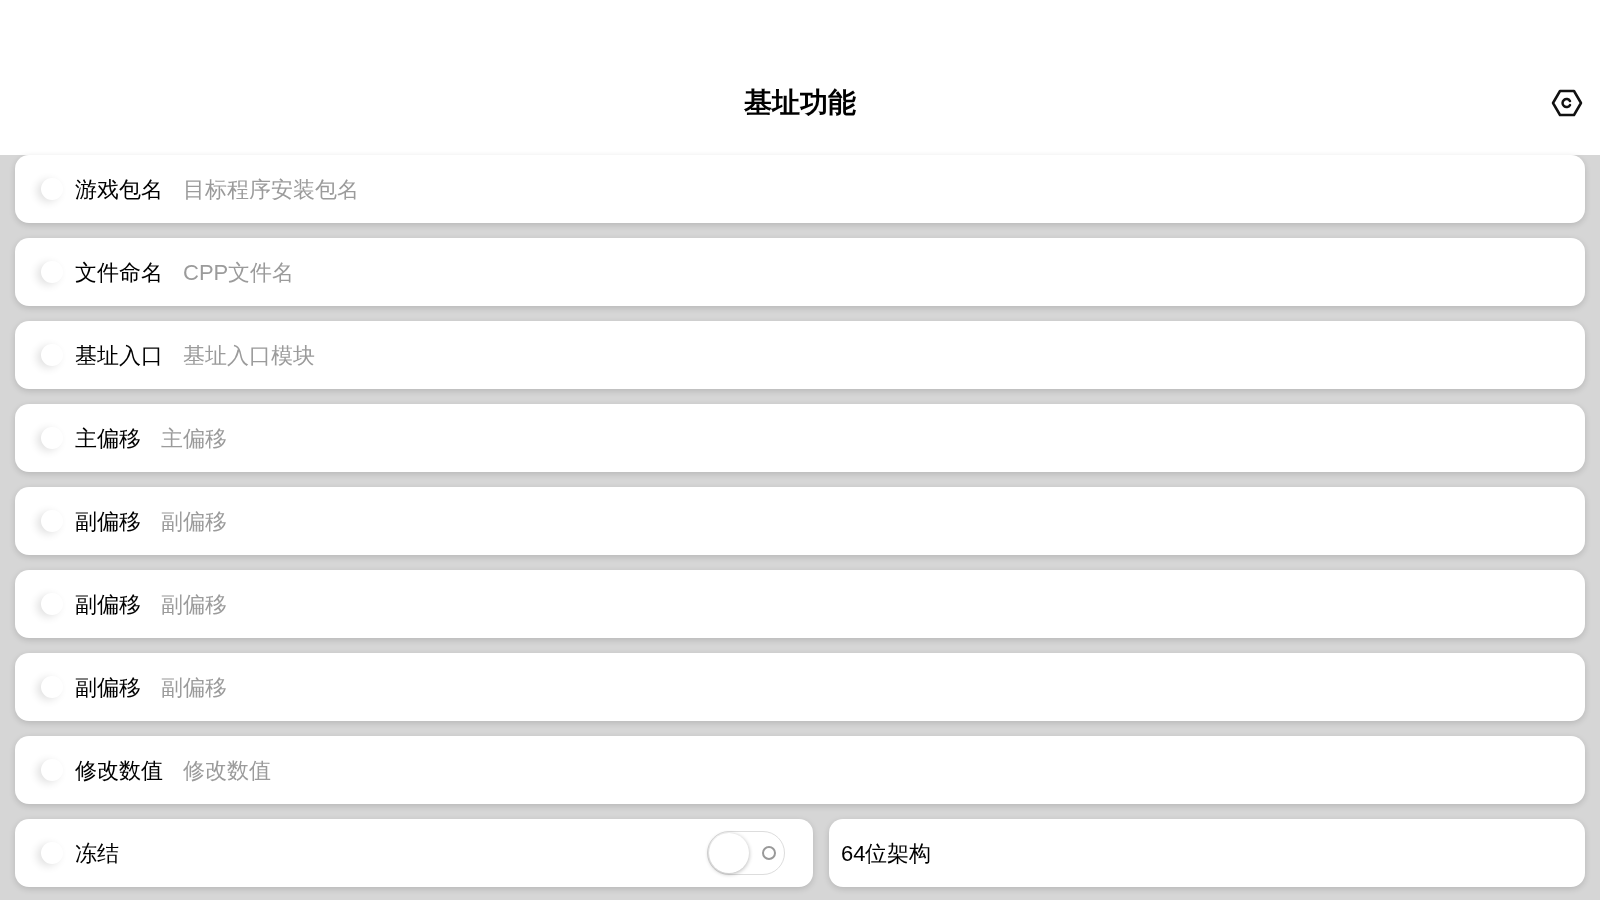 This screenshot has width=1600, height=900. What do you see at coordinates (119, 272) in the screenshot?
I see `field-label: 文件命名` at bounding box center [119, 272].